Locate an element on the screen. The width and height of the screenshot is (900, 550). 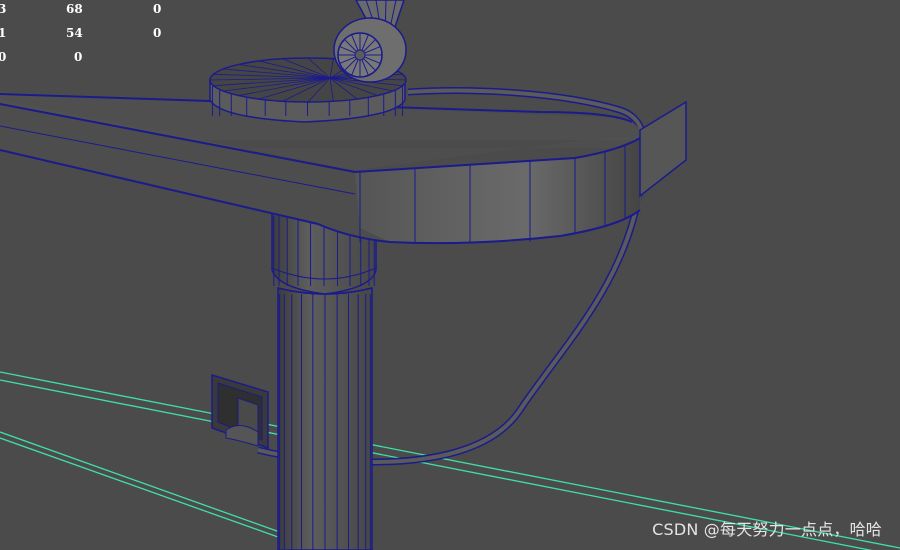
wall-outlet is located at coordinates (240, 411).